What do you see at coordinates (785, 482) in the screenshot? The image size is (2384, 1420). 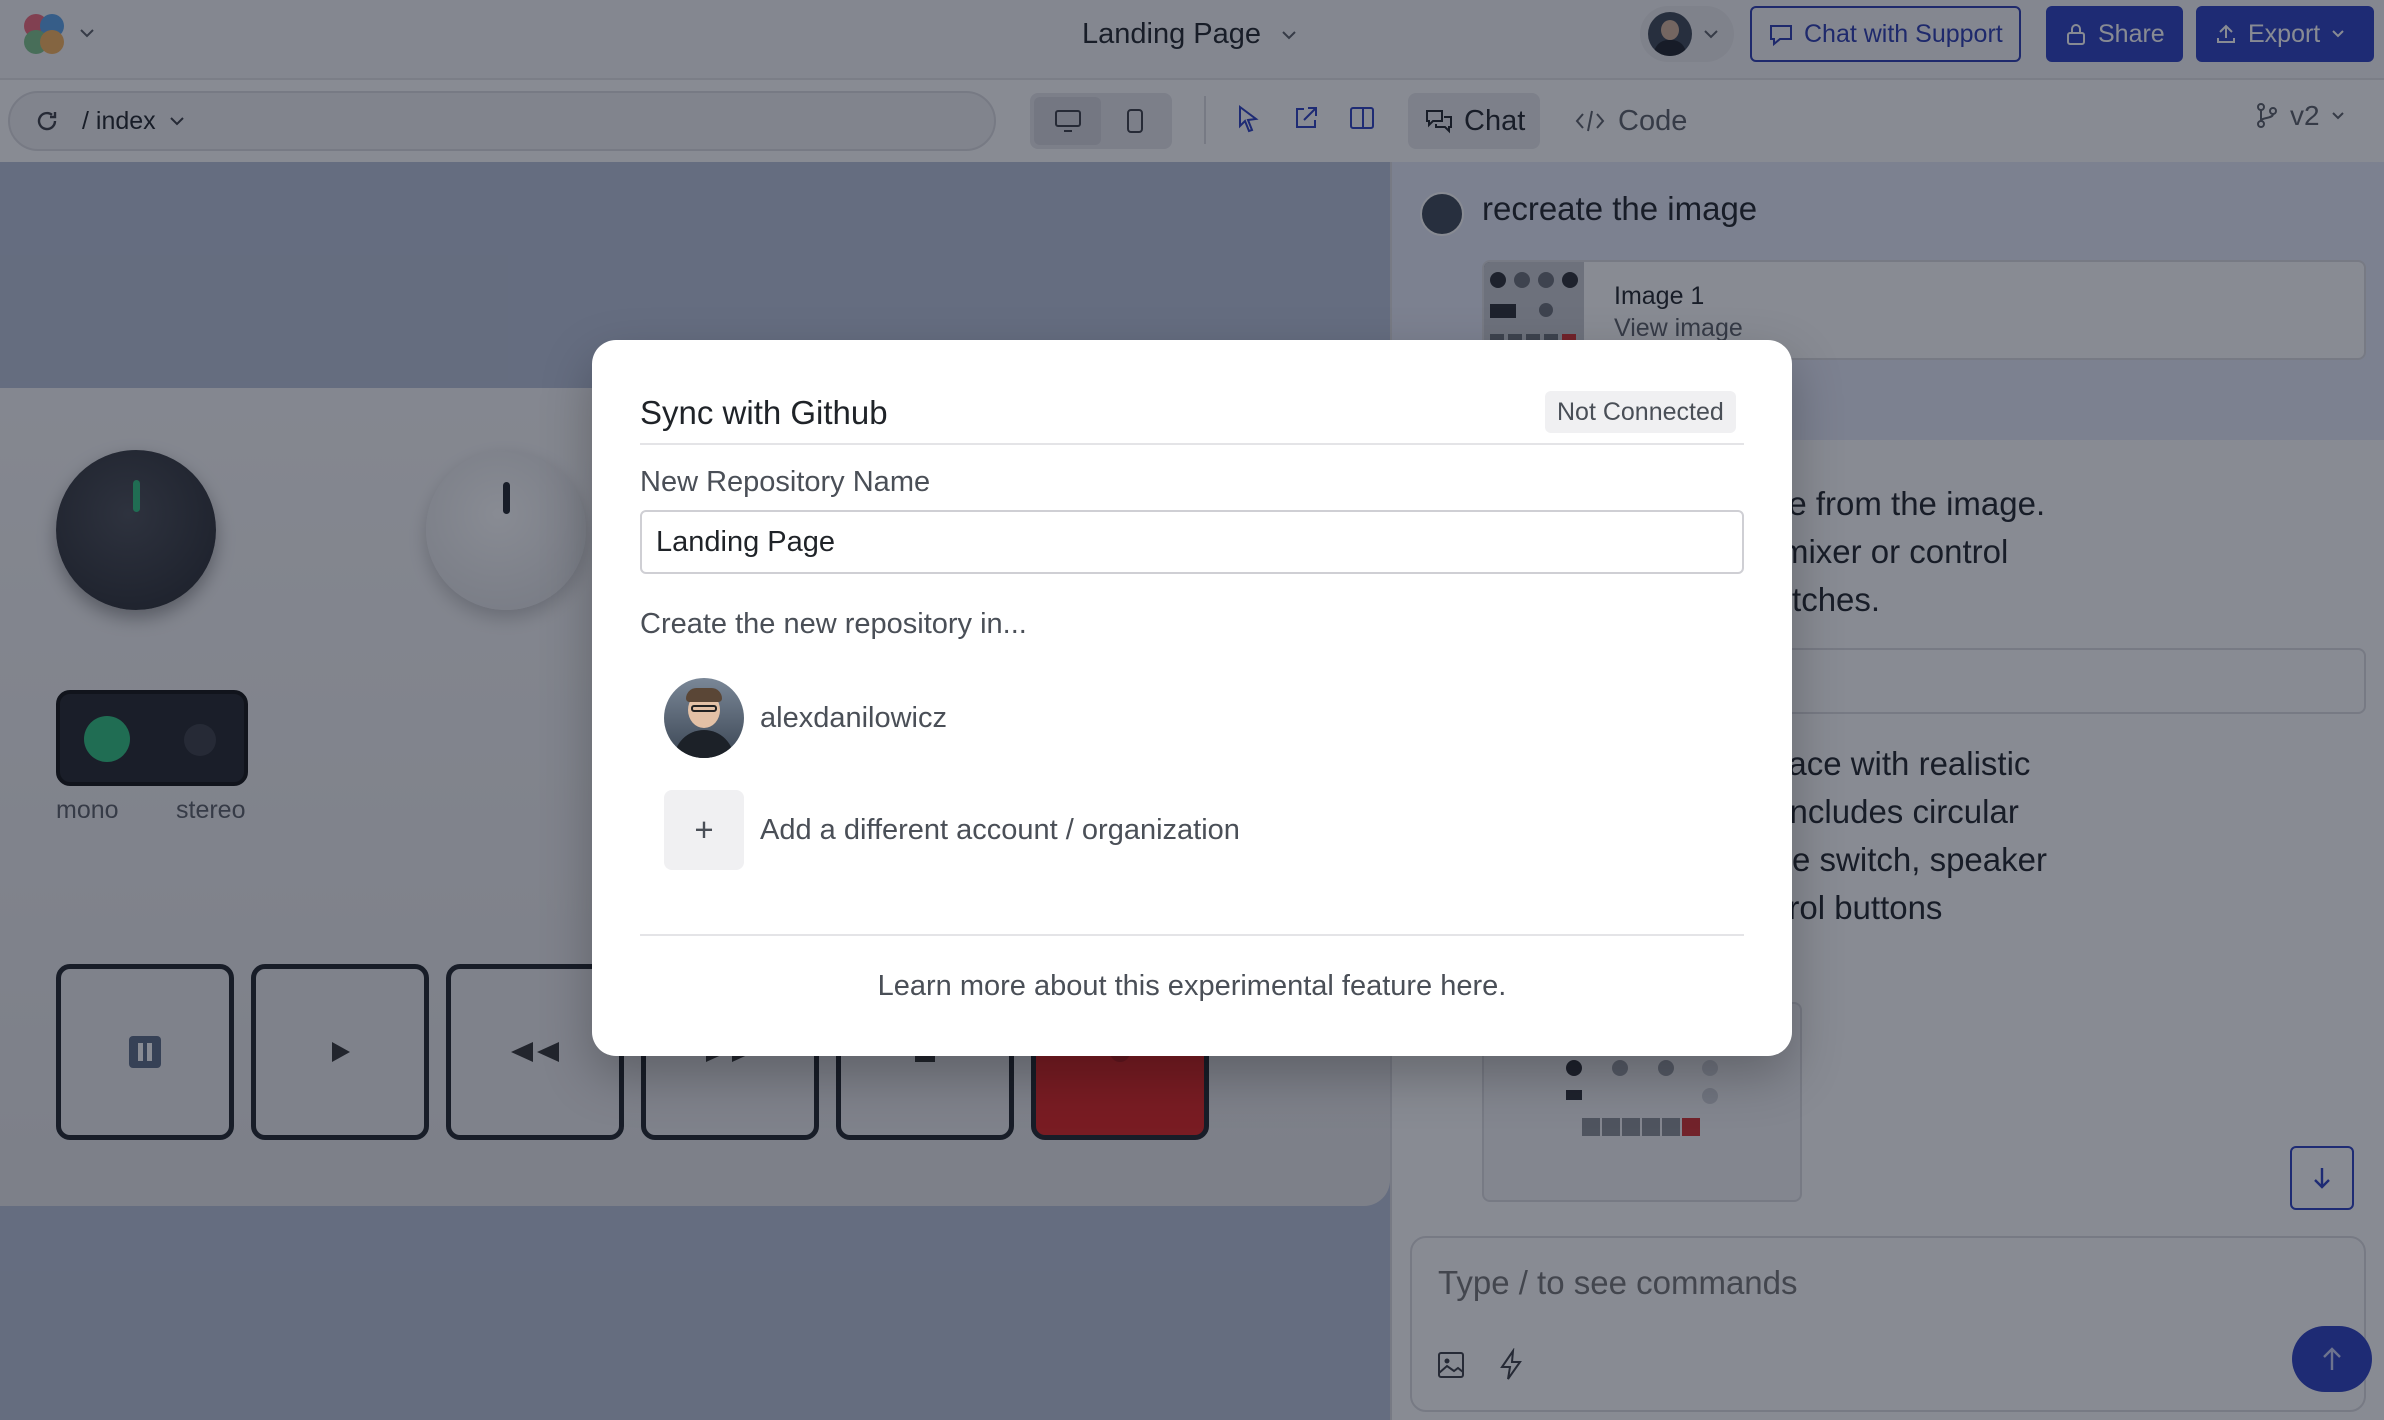 I see `repo-name-label: New Repository Name` at bounding box center [785, 482].